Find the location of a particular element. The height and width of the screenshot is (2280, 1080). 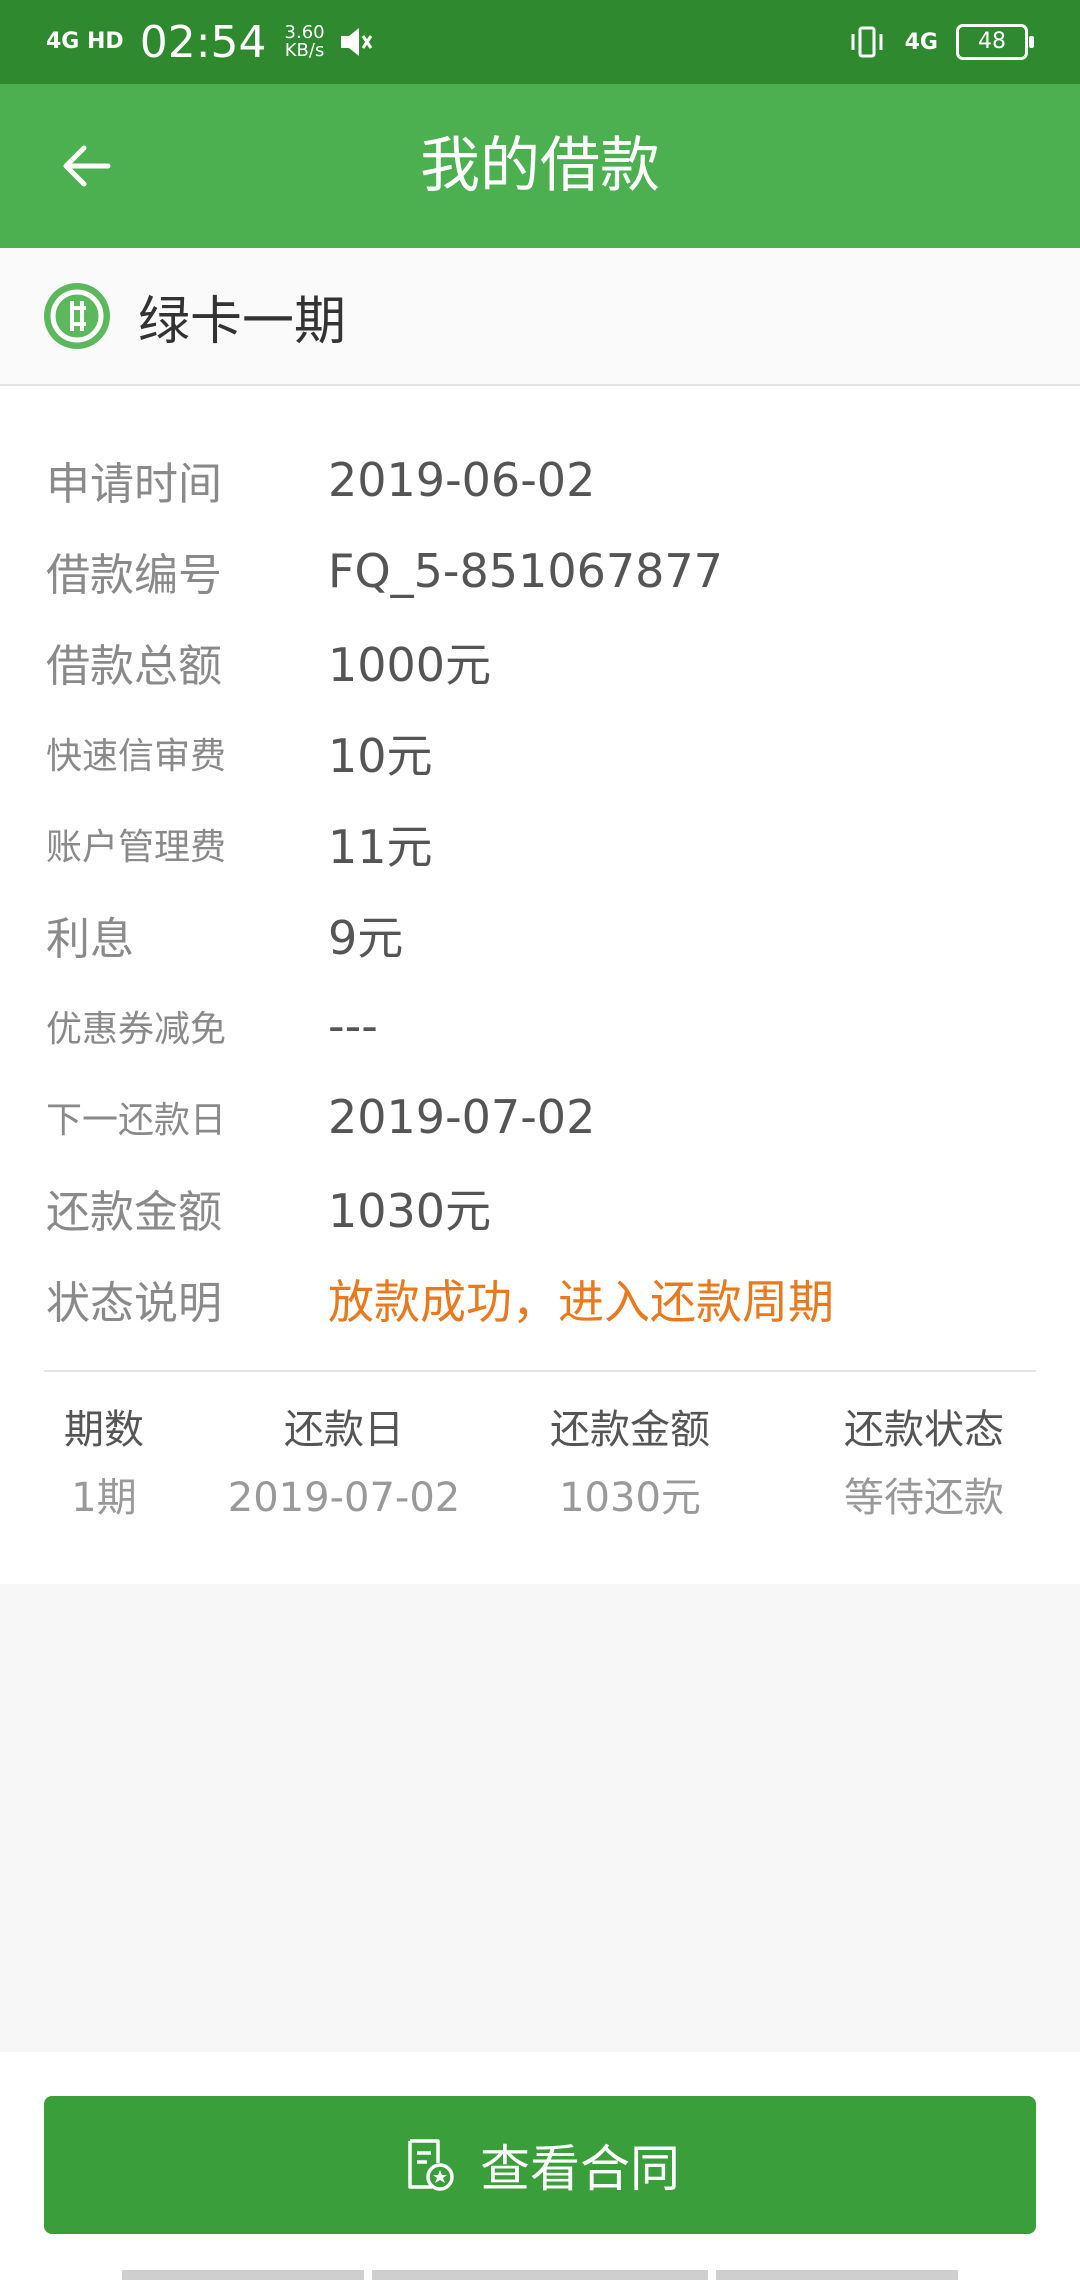

mute-icon is located at coordinates (356, 42).